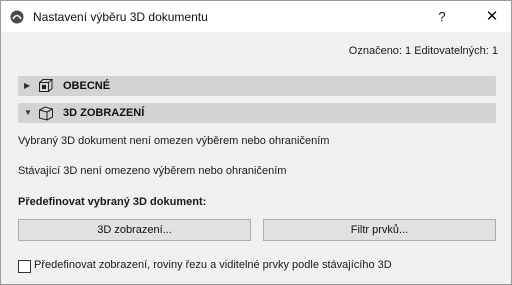 Image resolution: width=512 pixels, height=285 pixels. What do you see at coordinates (24, 266) in the screenshot?
I see `redefine-checkbox` at bounding box center [24, 266].